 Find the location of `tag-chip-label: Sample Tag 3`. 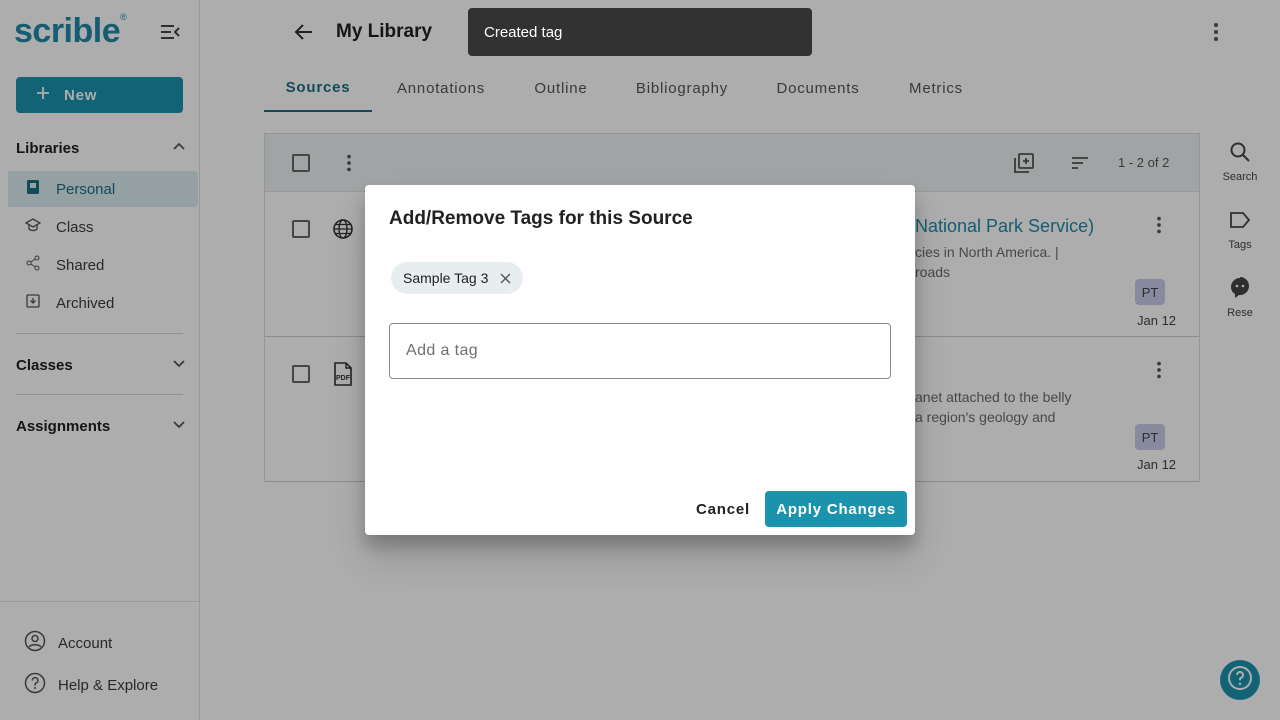

tag-chip-label: Sample Tag 3 is located at coordinates (446, 278).